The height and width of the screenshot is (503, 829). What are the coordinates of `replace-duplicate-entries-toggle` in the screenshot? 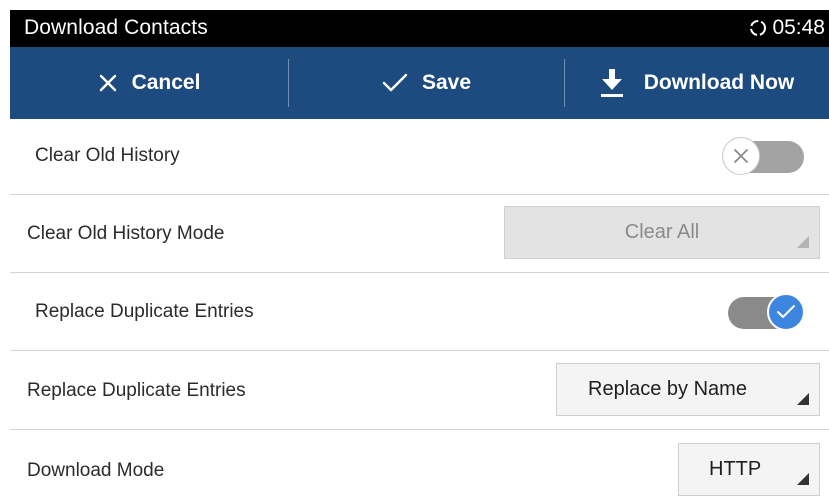 It's located at (764, 313).